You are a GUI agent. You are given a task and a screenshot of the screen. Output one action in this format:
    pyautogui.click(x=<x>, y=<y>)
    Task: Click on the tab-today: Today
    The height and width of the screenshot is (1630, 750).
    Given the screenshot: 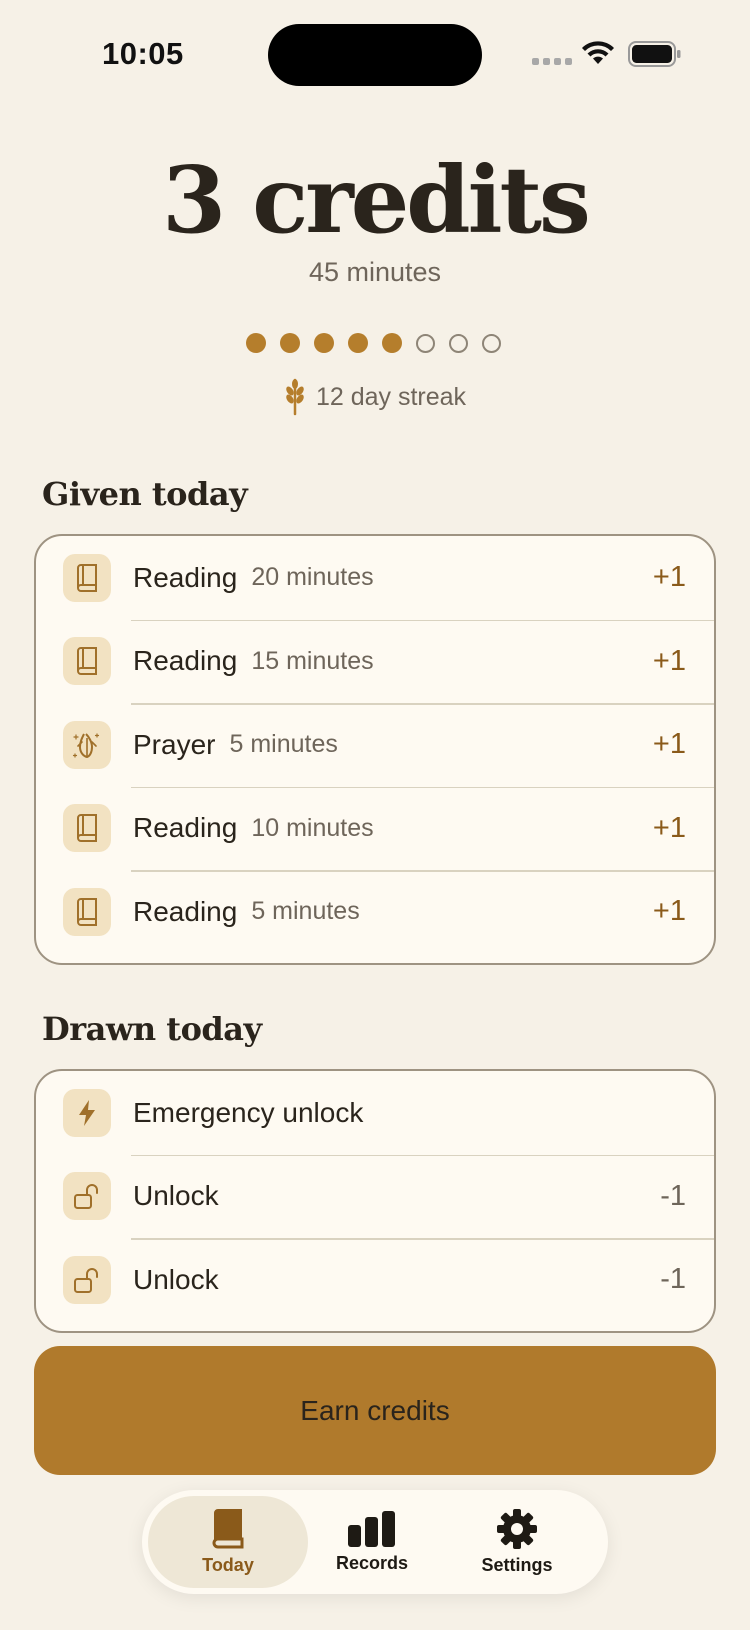 What is the action you would take?
    pyautogui.click(x=228, y=1542)
    